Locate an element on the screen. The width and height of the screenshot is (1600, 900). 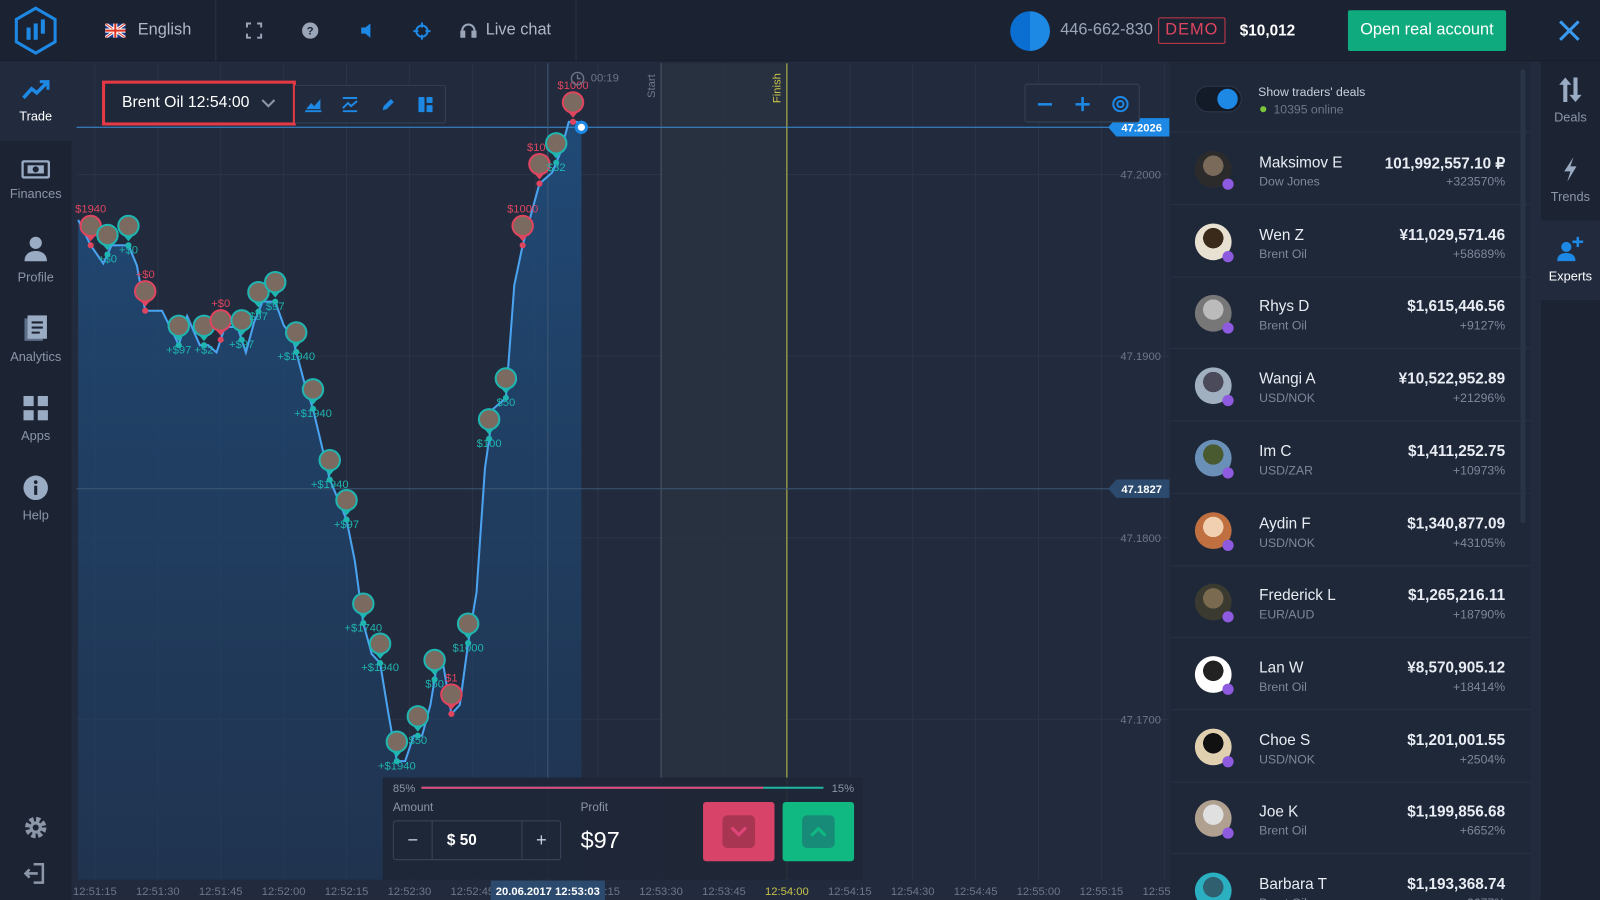
gear-icon is located at coordinates (35, 830).